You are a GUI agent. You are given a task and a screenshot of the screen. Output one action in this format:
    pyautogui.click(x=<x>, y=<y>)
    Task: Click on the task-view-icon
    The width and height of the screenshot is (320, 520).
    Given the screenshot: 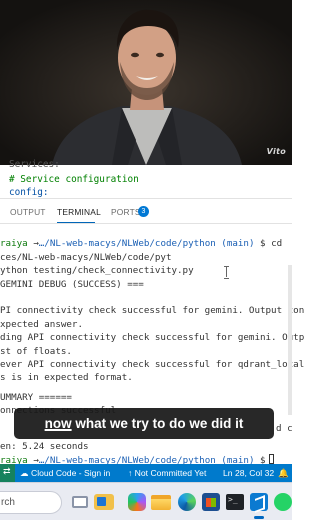 What is the action you would take?
    pyautogui.click(x=80, y=502)
    